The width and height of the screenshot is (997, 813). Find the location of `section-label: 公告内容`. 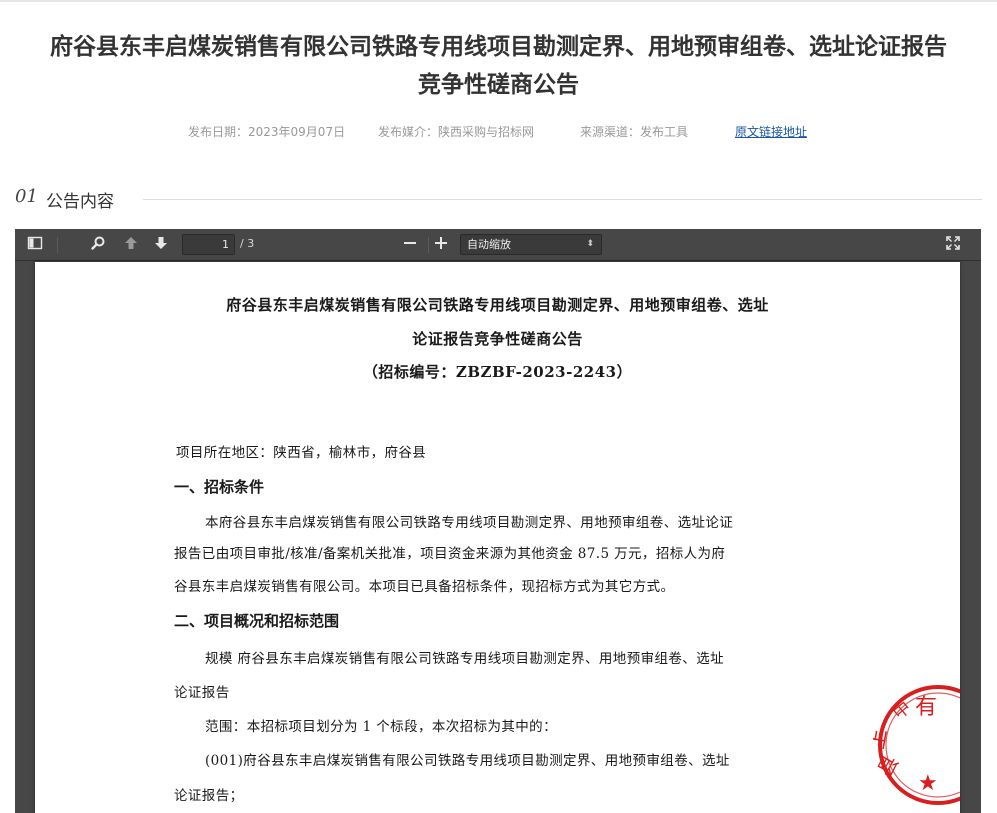

section-label: 公告内容 is located at coordinates (80, 202).